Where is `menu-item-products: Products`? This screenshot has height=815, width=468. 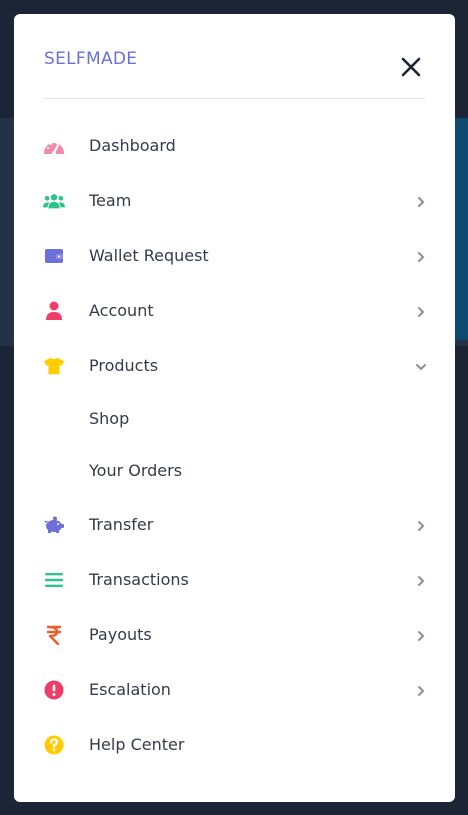 menu-item-products: Products is located at coordinates (234, 366).